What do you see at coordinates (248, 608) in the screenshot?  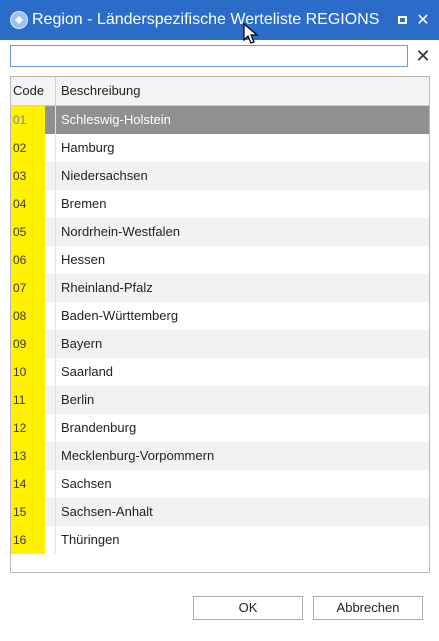 I see `ok-button: OK` at bounding box center [248, 608].